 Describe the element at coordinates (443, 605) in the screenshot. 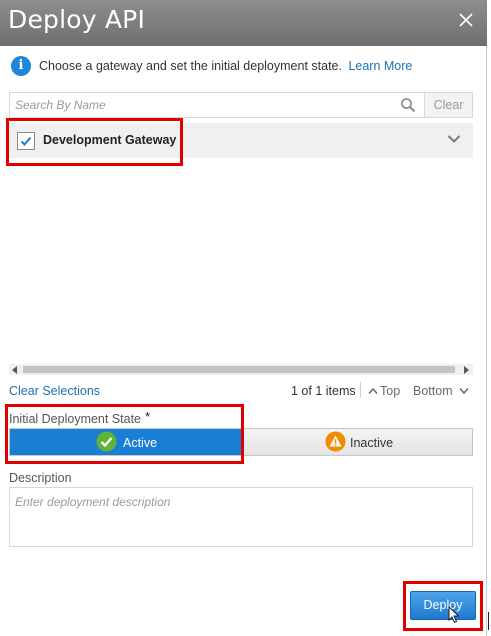

I see `deploy-button: Deploy` at that location.